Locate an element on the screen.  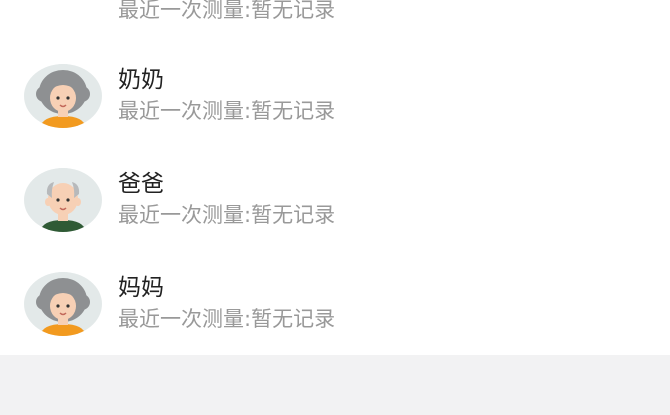
dad-avatar-icon is located at coordinates (63, 200).